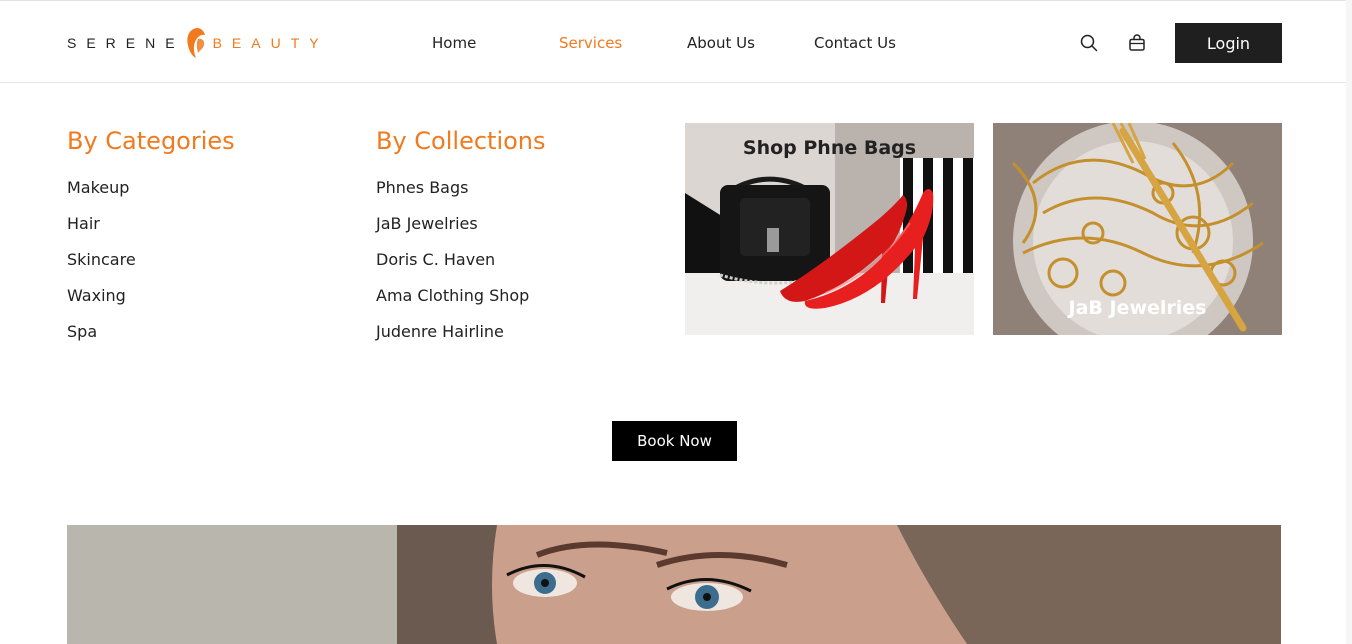  I want to click on collection-doris-c-haven: Doris C. Haven, so click(452, 268).